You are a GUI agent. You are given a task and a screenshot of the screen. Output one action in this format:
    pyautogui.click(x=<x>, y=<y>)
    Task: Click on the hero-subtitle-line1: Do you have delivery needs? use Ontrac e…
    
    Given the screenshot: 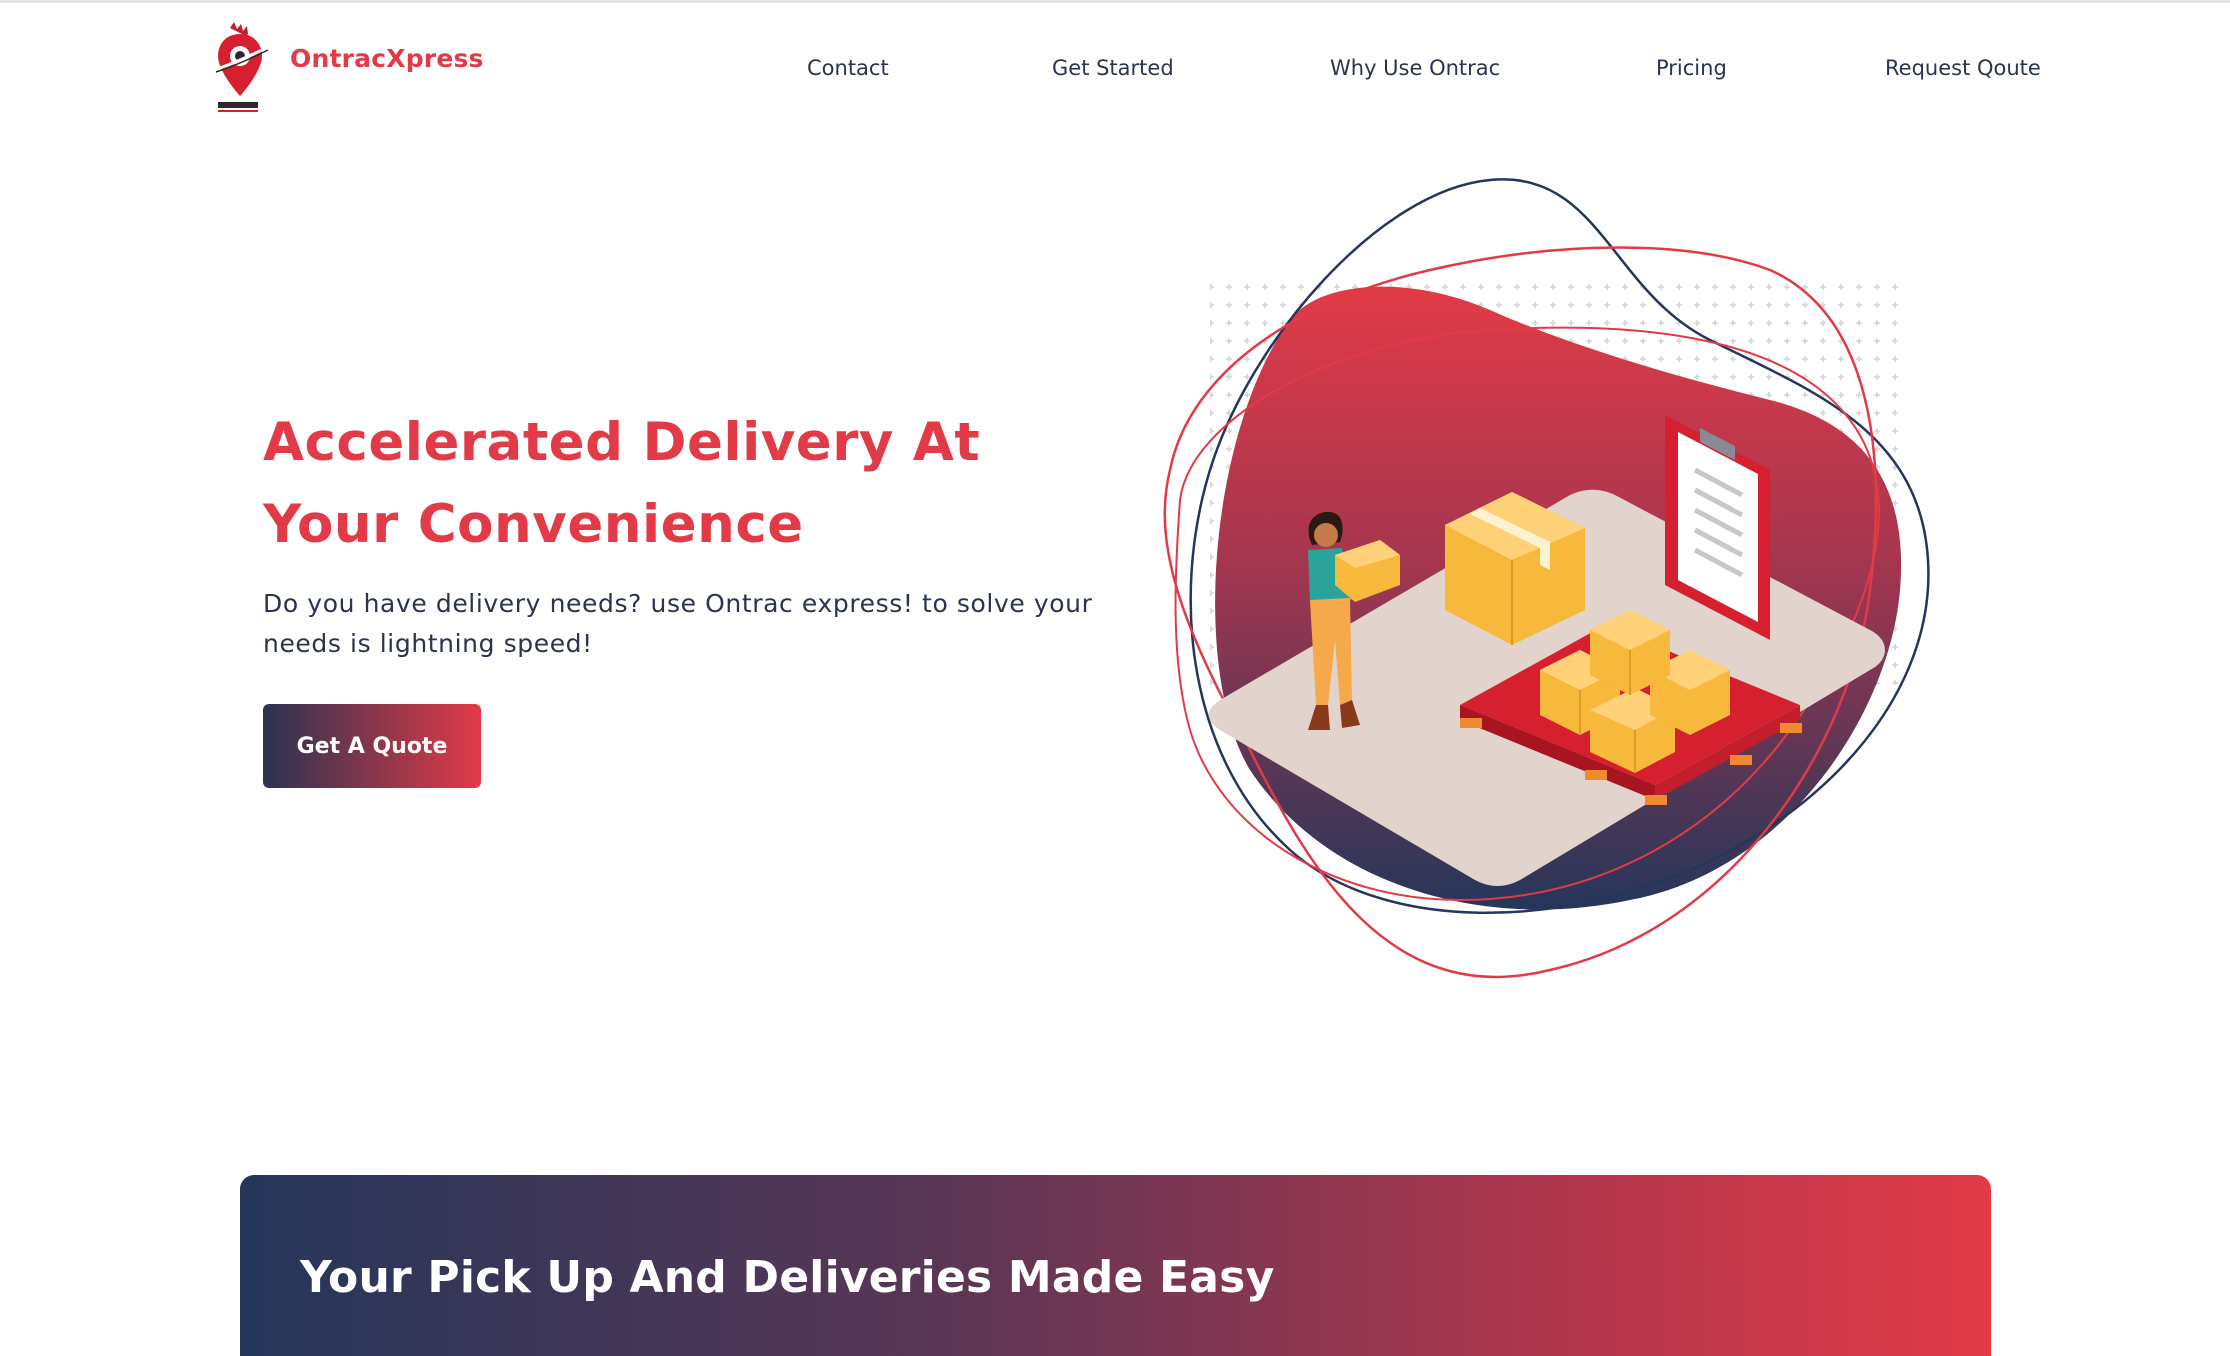 What is the action you would take?
    pyautogui.click(x=678, y=603)
    